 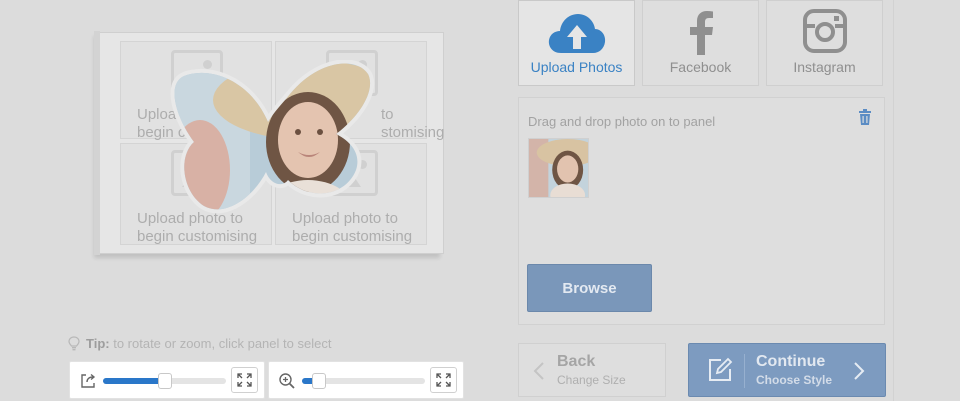 What do you see at coordinates (744, 371) in the screenshot?
I see `continue-button-divider` at bounding box center [744, 371].